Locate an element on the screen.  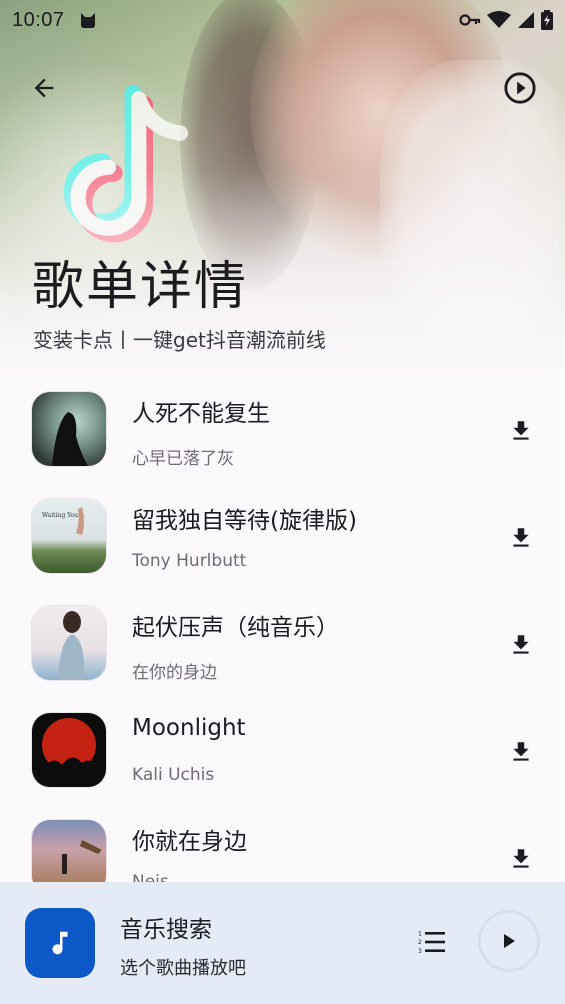
song-artist: 在你的身边 is located at coordinates (174, 673).